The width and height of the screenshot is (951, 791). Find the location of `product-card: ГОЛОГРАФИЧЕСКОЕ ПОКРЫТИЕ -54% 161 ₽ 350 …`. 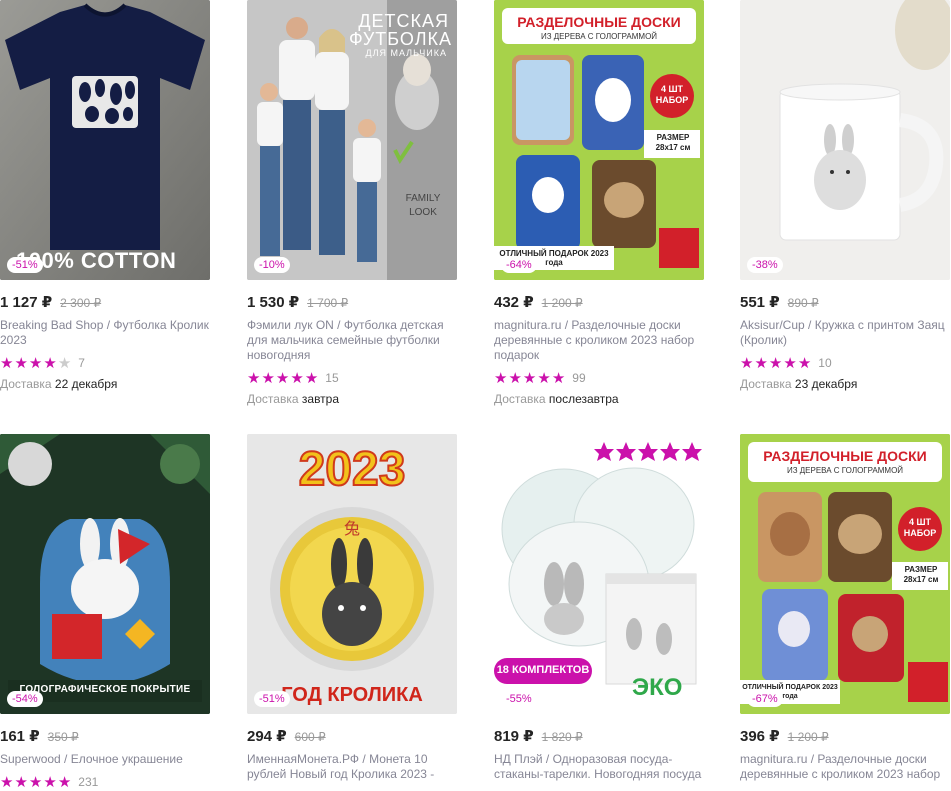

product-card: ГОЛОГРАФИЧЕСКОЕ ПОКРЫТИЕ -54% 161 ₽ 350 … is located at coordinates (105, 612).